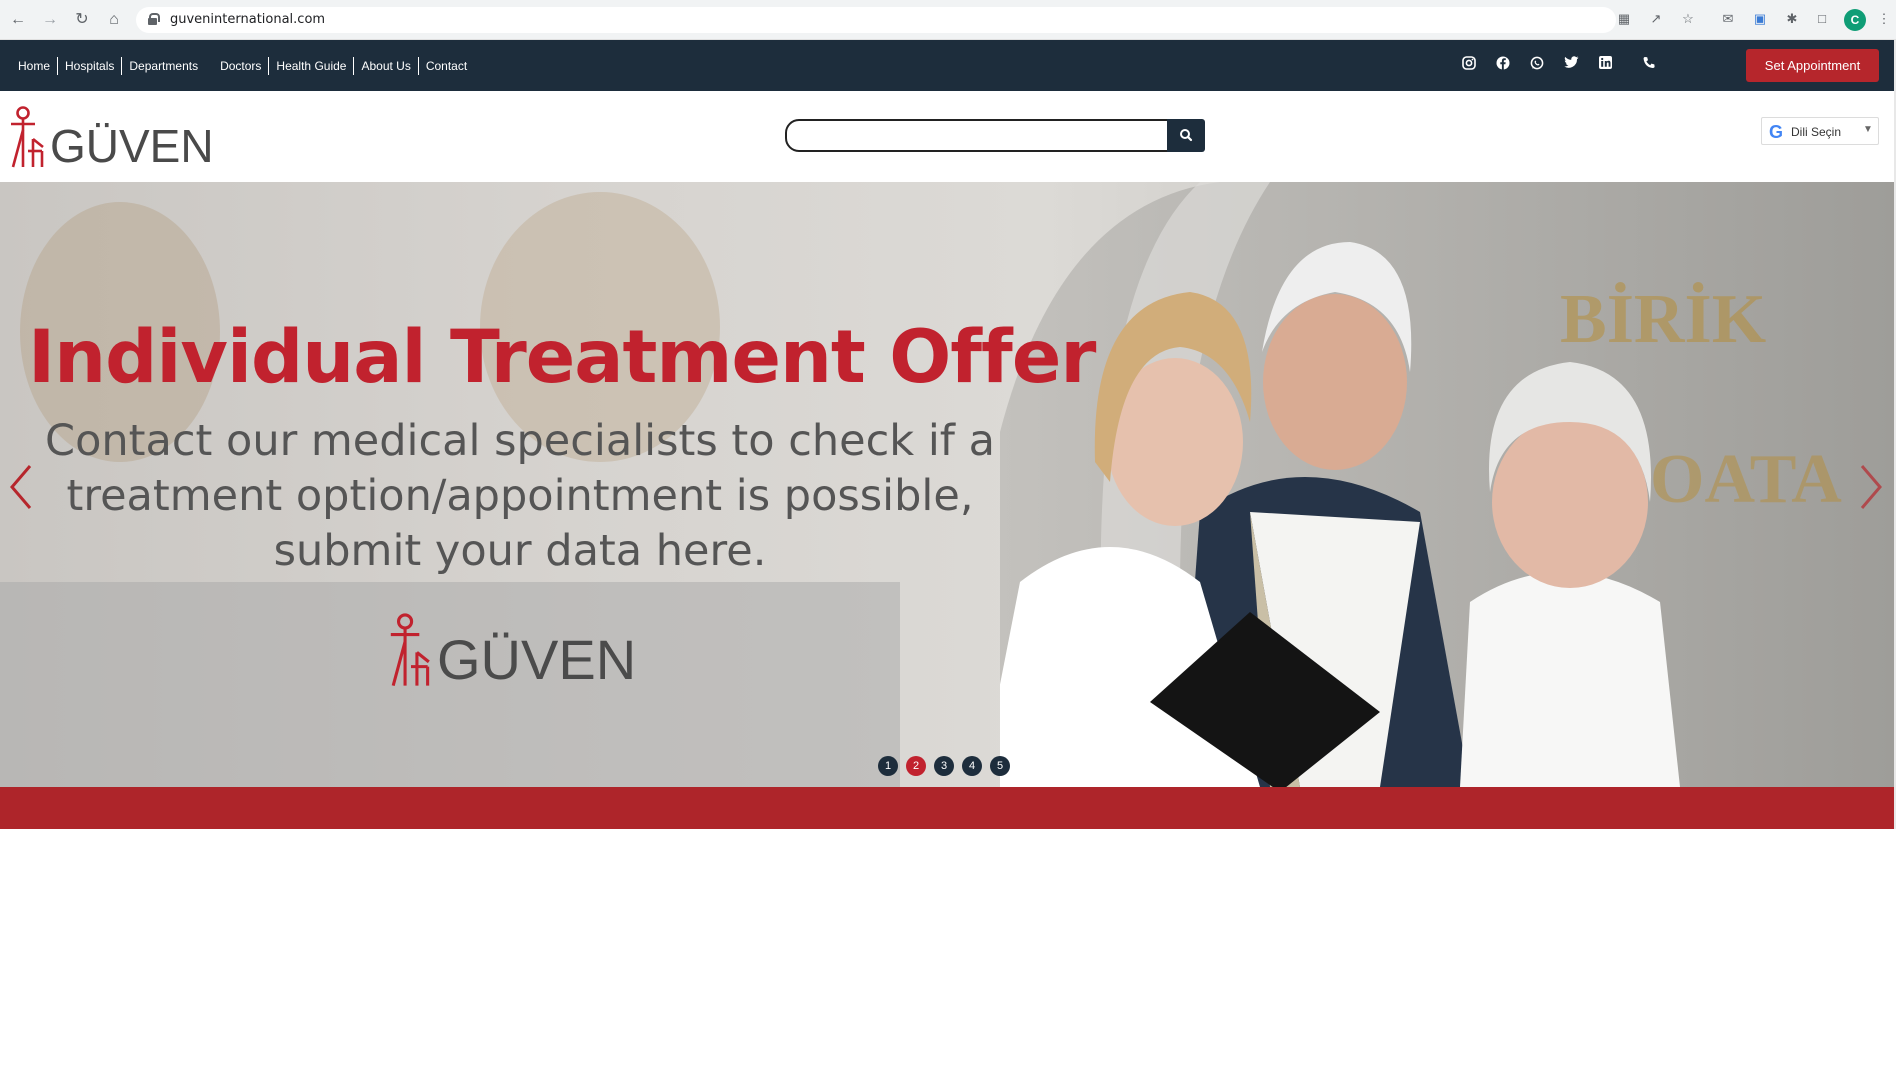 This screenshot has width=1896, height=1088. Describe the element at coordinates (1816, 132) in the screenshot. I see `language-label: Dili Seçin` at that location.